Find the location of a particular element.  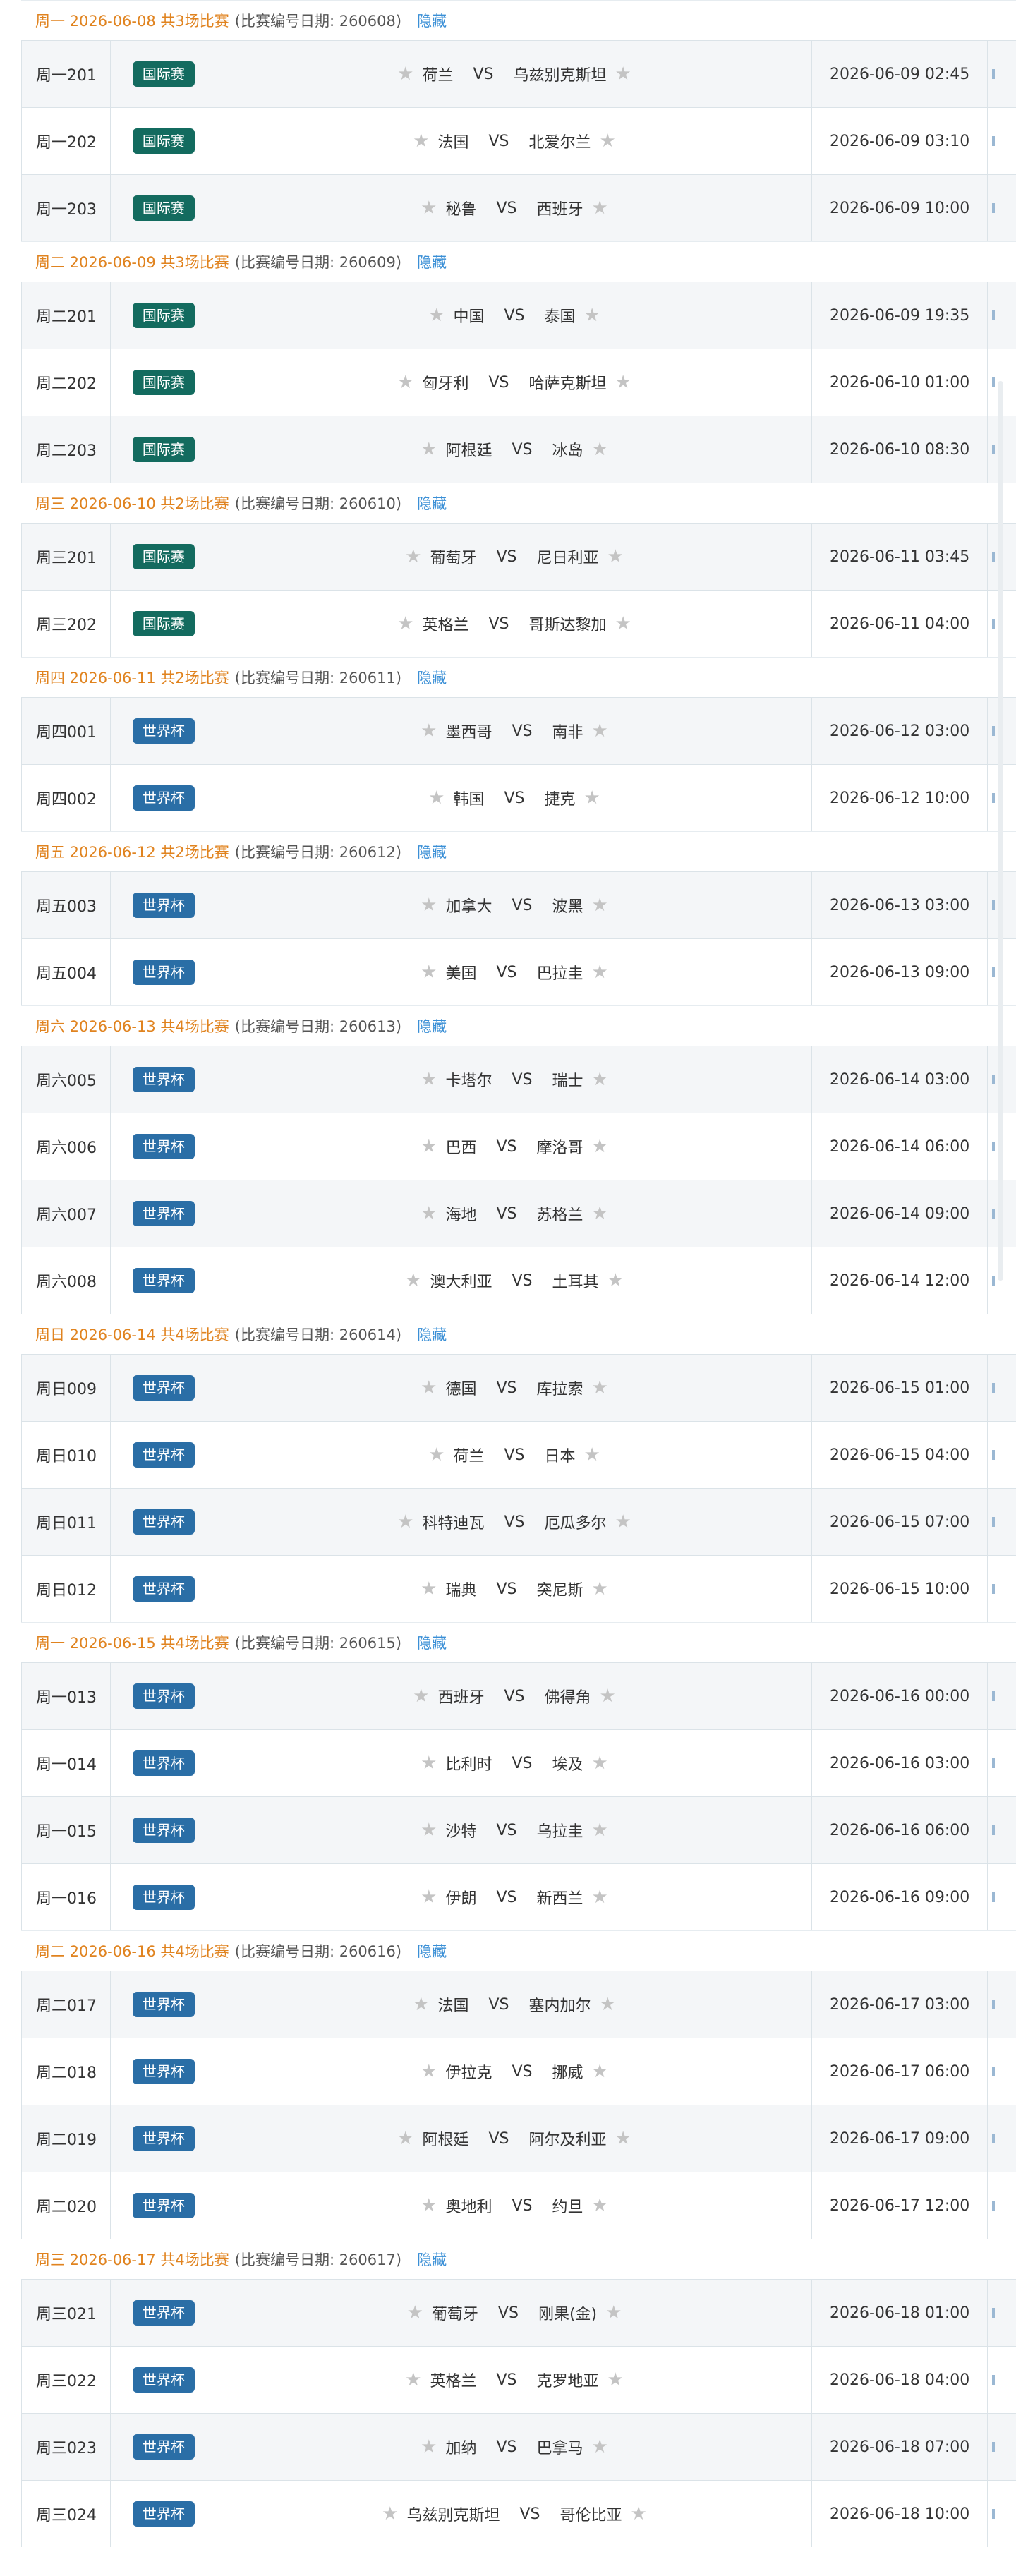

away-team: 克罗地亚 is located at coordinates (568, 2380).